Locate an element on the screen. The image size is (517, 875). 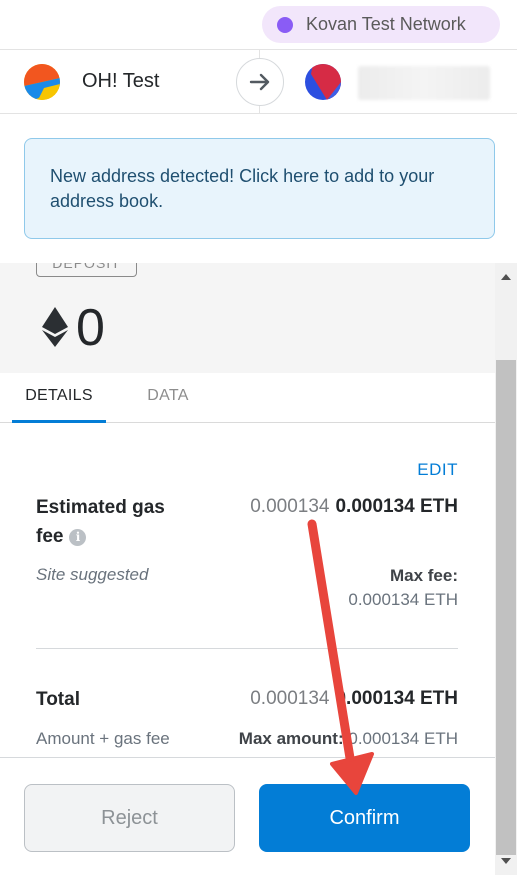
max-fee-label-text: Max fee: is located at coordinates (423, 575).